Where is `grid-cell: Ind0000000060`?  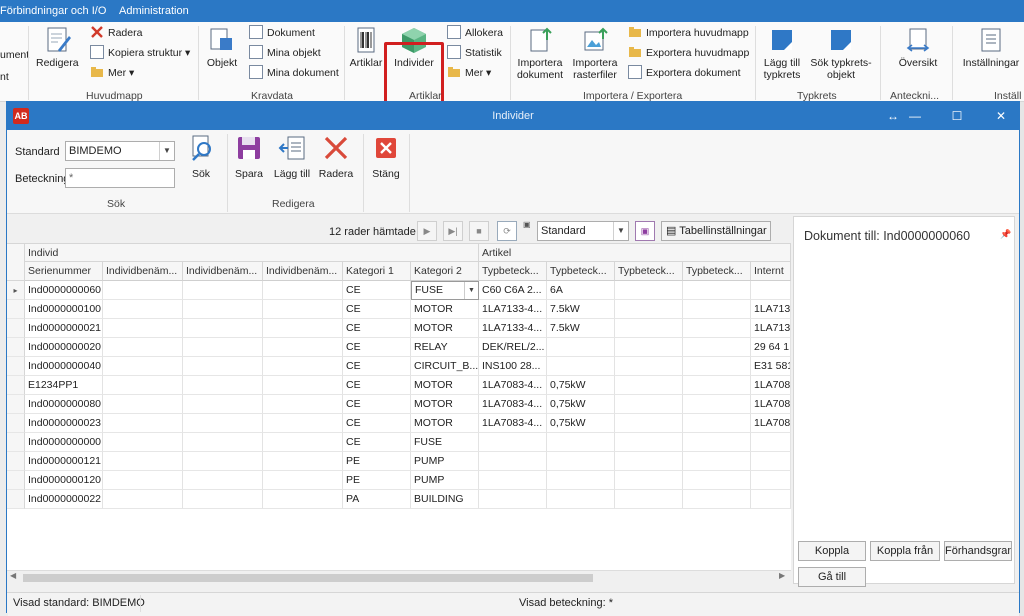
grid-cell: Ind0000000060 is located at coordinates (64, 290).